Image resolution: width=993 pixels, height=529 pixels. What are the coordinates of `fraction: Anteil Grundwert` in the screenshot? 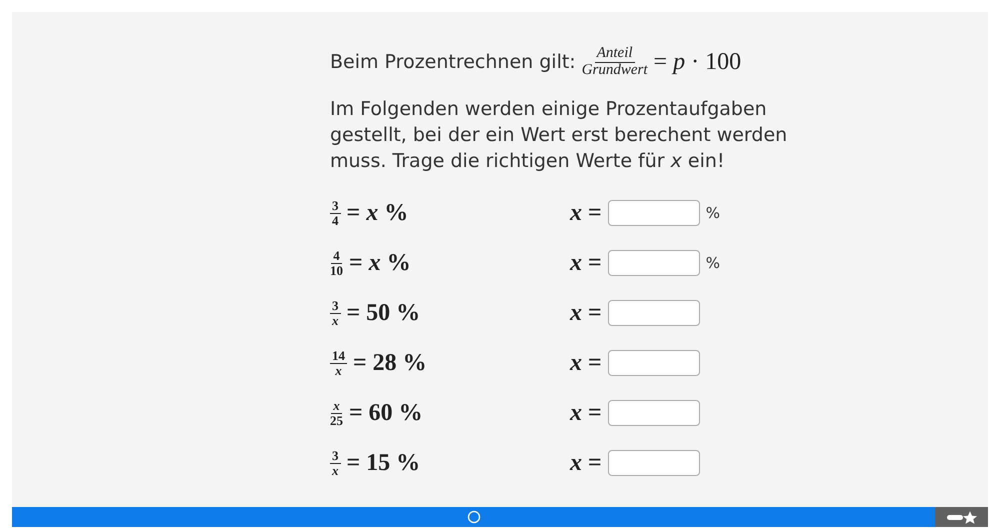 It's located at (615, 62).